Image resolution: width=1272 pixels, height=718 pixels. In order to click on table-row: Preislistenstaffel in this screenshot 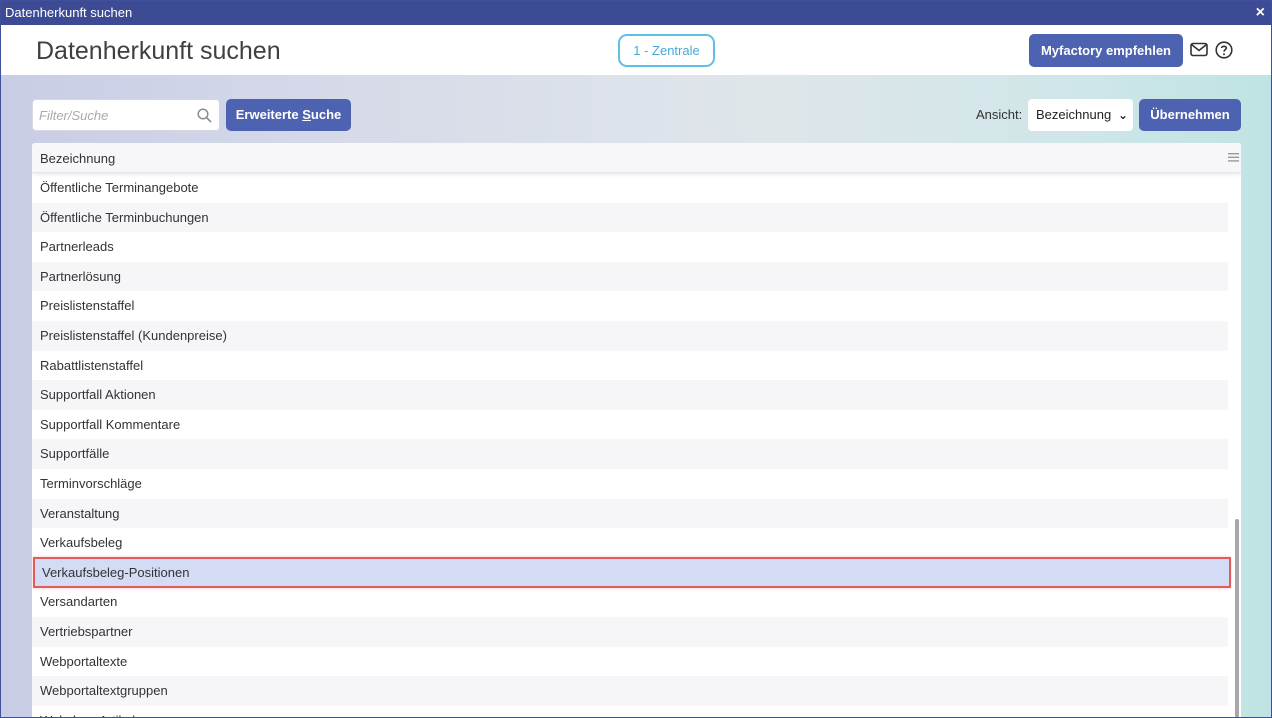, I will do `click(630, 306)`.